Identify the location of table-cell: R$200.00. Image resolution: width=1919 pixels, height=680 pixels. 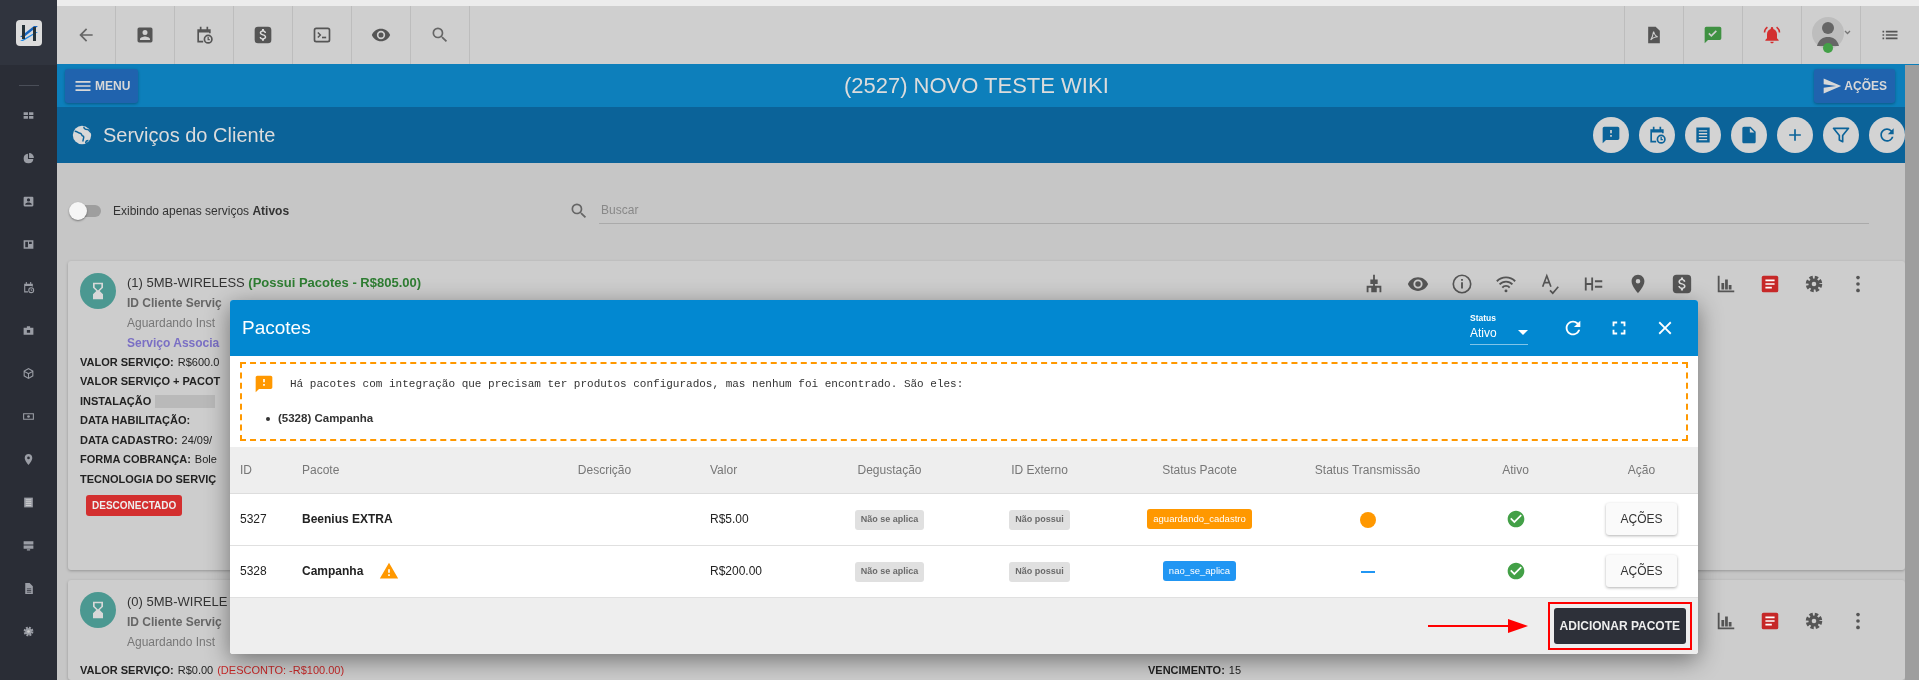
(736, 571).